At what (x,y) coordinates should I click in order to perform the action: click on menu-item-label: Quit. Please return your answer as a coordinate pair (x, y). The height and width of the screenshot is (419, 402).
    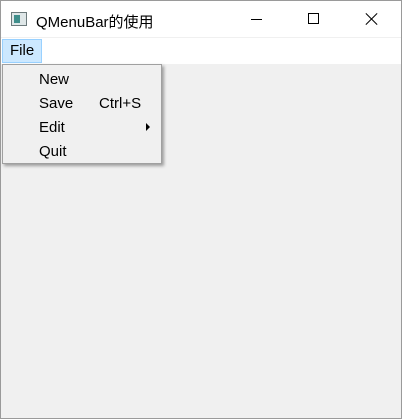
    Looking at the image, I should click on (53, 151).